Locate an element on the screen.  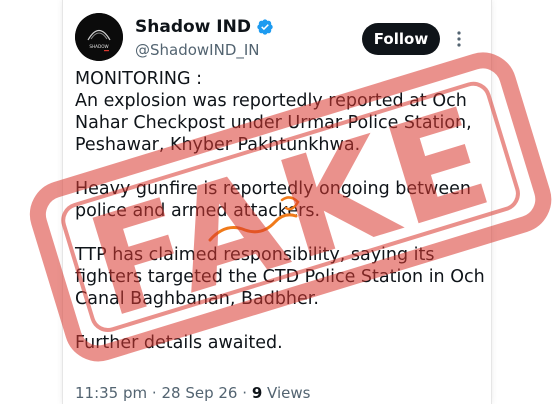
avatar-logo-text: SHADOW is located at coordinates (98, 46).